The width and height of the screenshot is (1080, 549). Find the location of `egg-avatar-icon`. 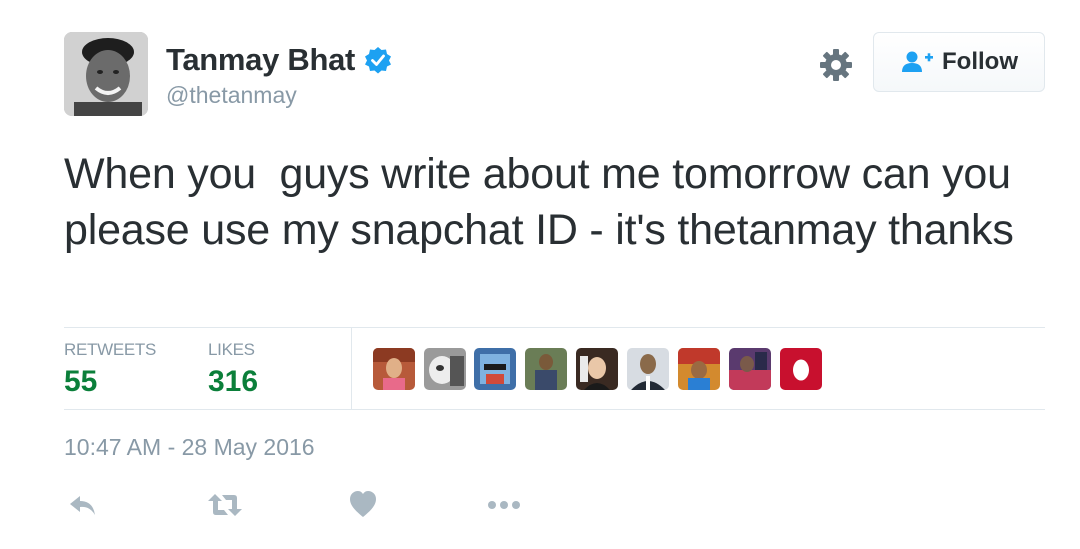

egg-avatar-icon is located at coordinates (801, 369).